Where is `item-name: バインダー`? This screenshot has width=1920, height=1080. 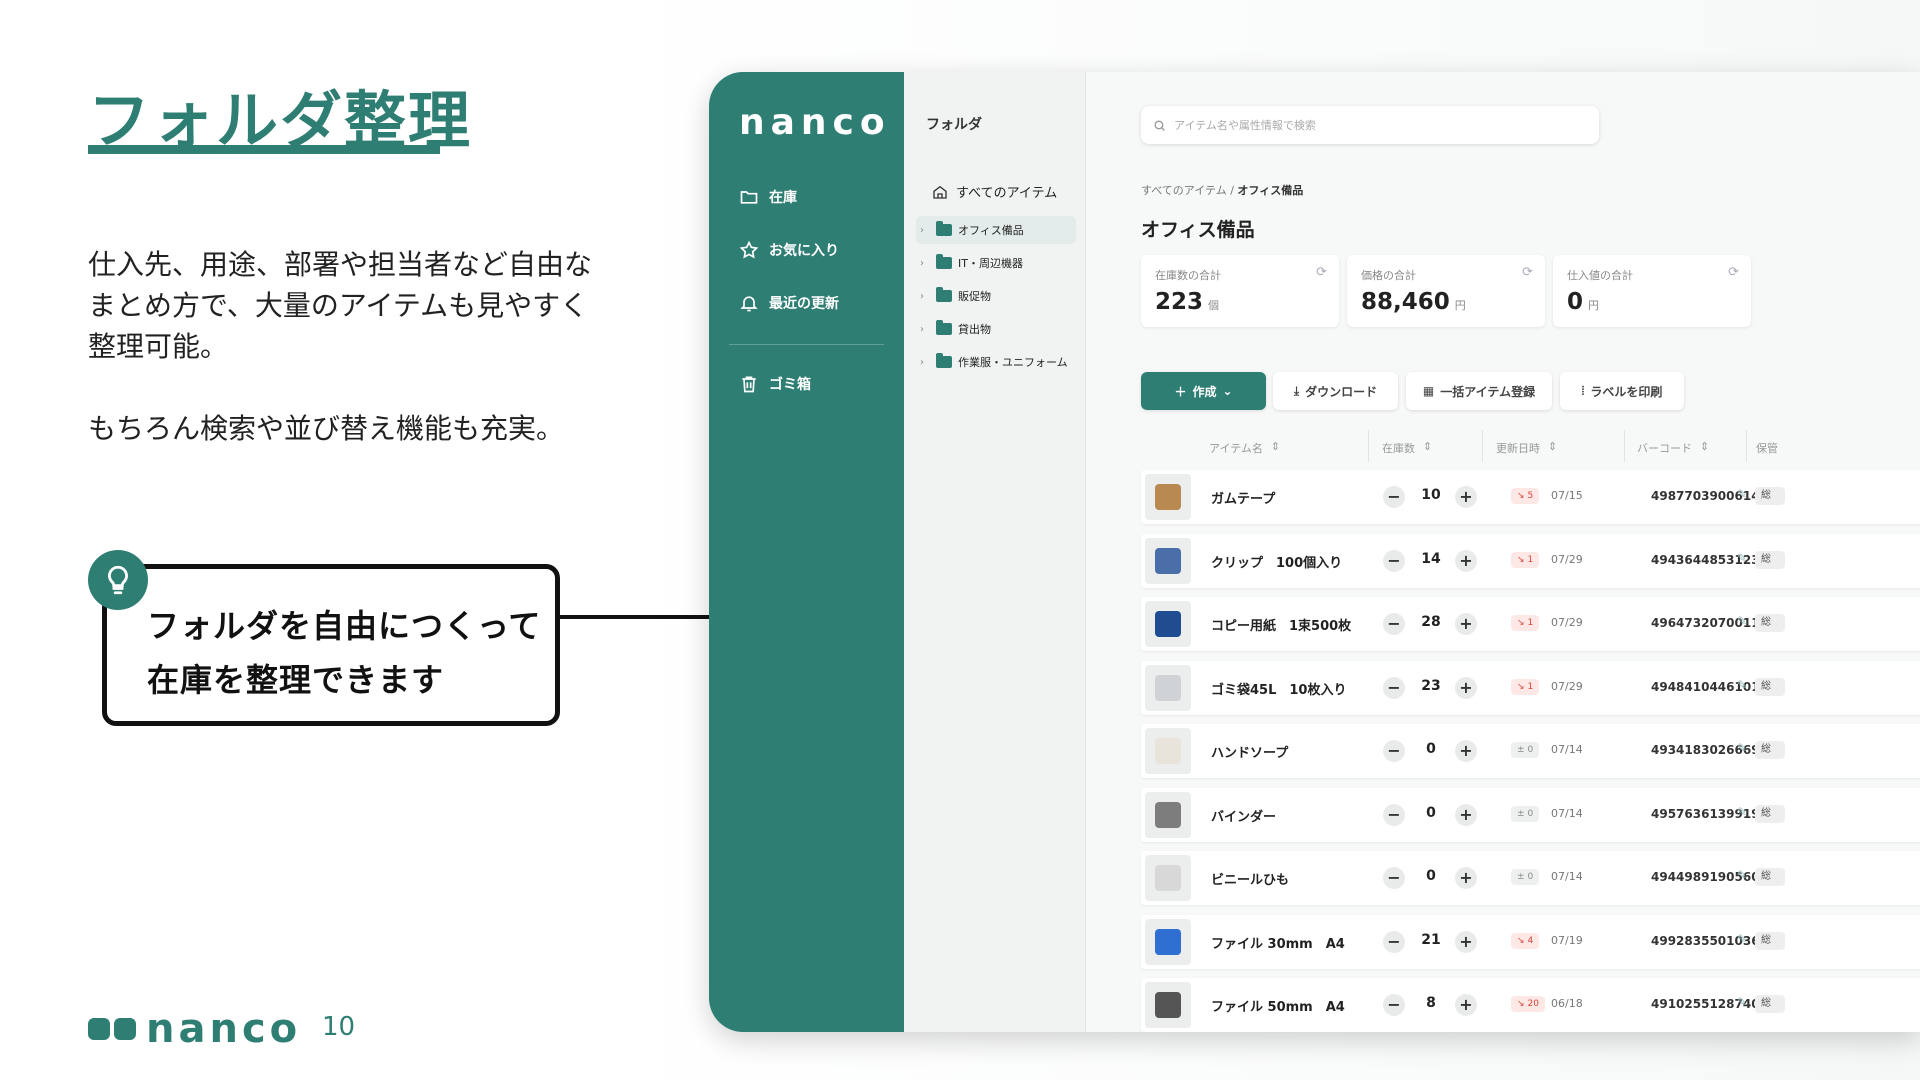 item-name: バインダー is located at coordinates (1243, 815).